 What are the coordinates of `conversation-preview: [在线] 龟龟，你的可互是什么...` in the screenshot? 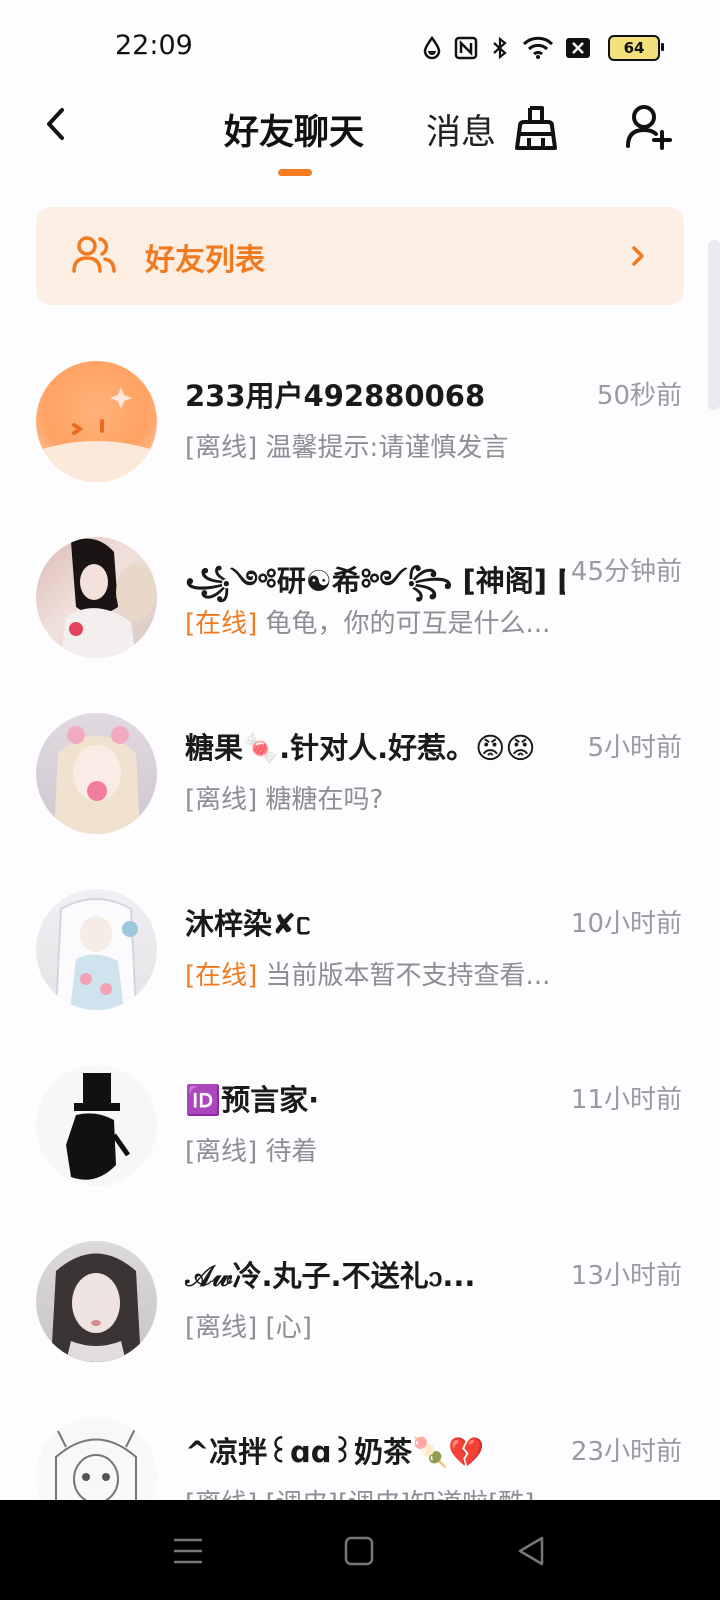 It's located at (367, 621).